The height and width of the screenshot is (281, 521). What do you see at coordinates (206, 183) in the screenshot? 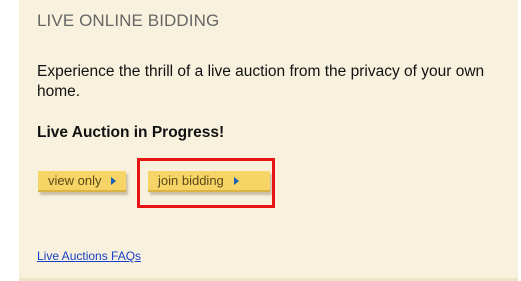
I see `highlight-box` at bounding box center [206, 183].